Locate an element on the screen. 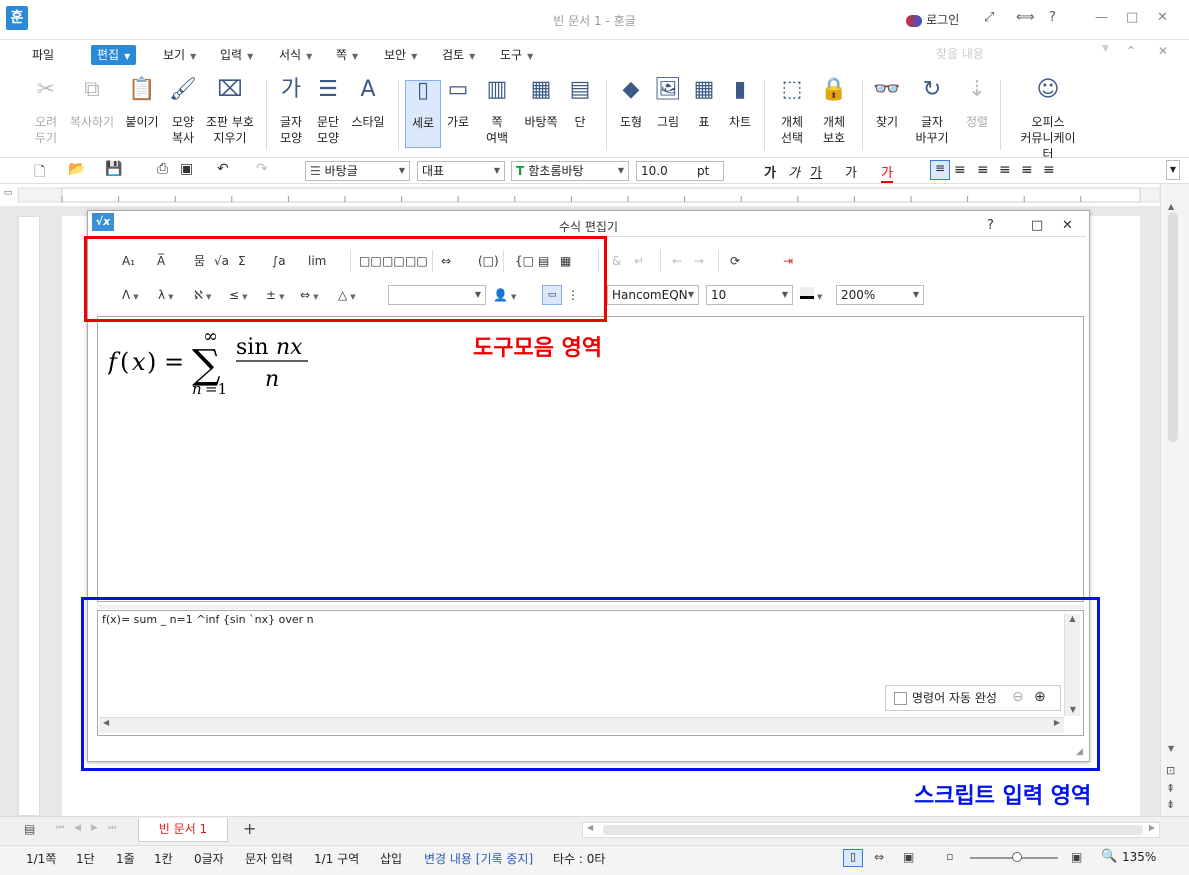 This screenshot has height=875, width=1189. hscroll-thumb is located at coordinates (873, 830).